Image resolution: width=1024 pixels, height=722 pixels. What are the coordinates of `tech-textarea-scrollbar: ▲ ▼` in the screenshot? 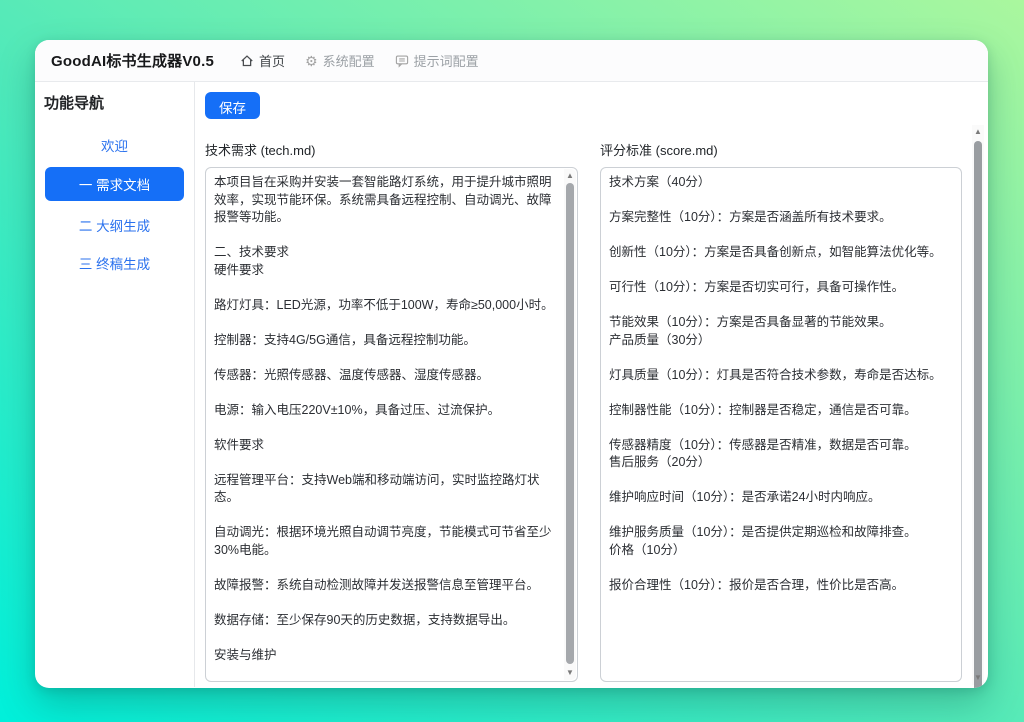 It's located at (570, 424).